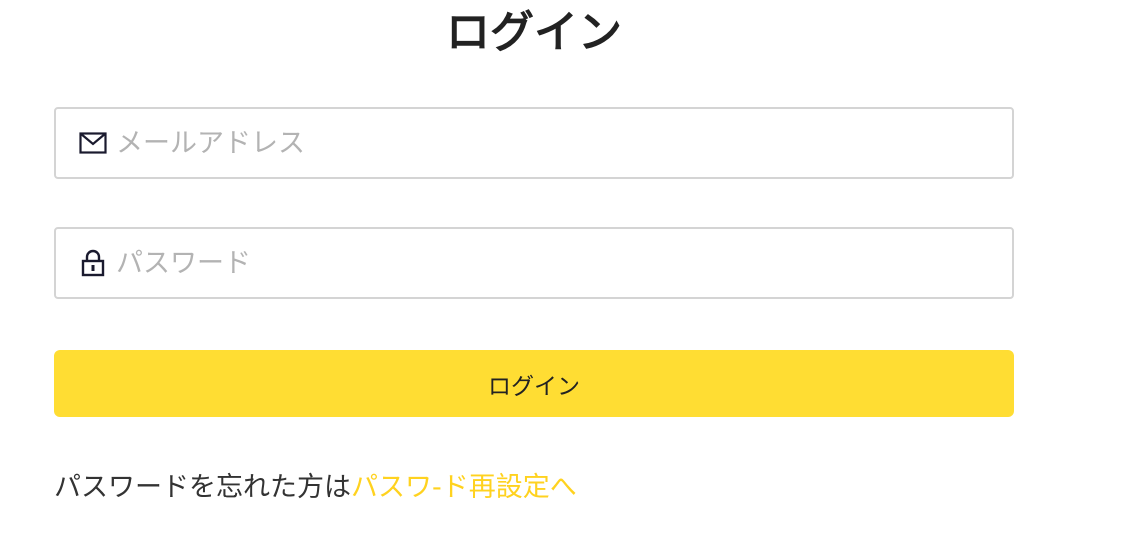 The image size is (1144, 534). I want to click on email-field, so click(534, 143).